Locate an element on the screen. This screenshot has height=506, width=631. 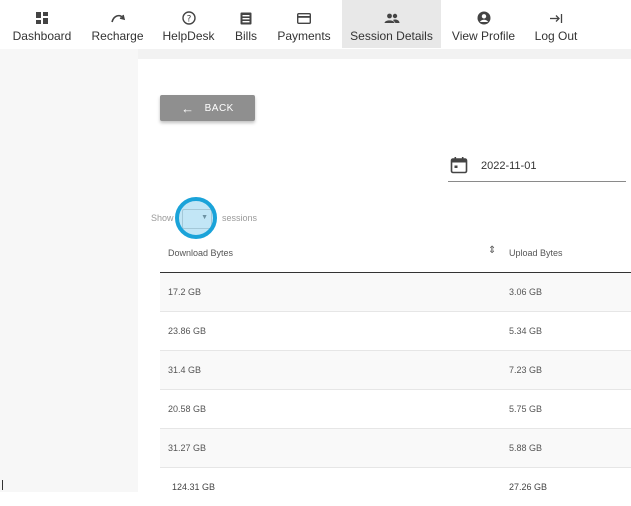
nav-view-profile-label: View Profile is located at coordinates (483, 36).